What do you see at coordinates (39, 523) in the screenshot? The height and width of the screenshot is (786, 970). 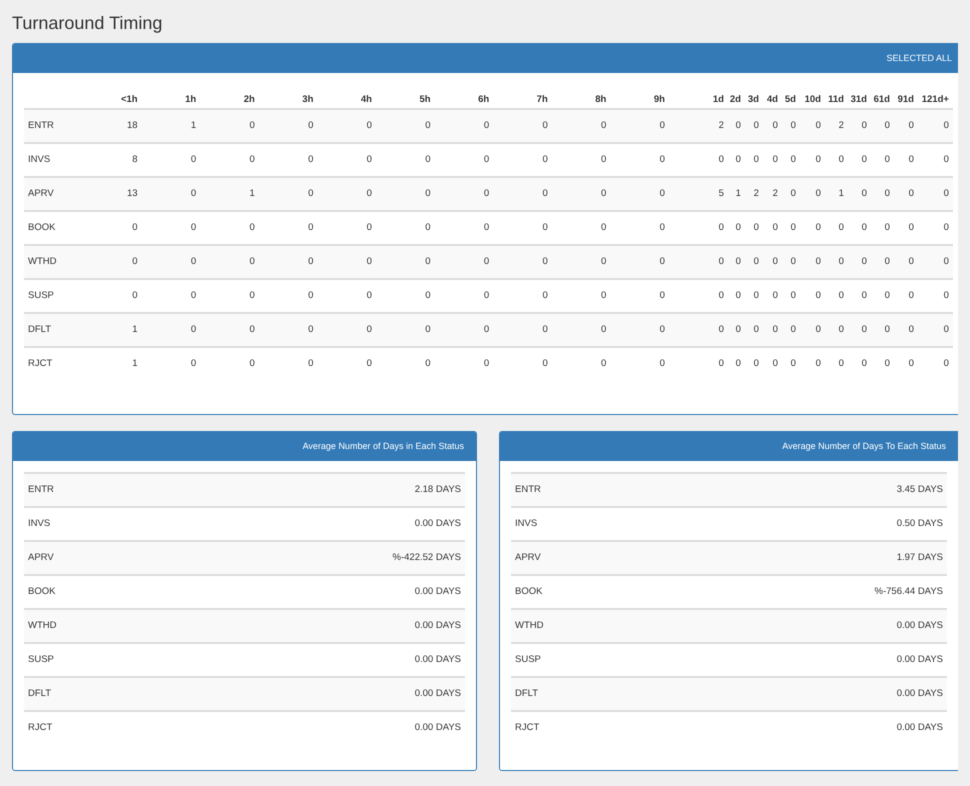 I see `status-label: INVS` at bounding box center [39, 523].